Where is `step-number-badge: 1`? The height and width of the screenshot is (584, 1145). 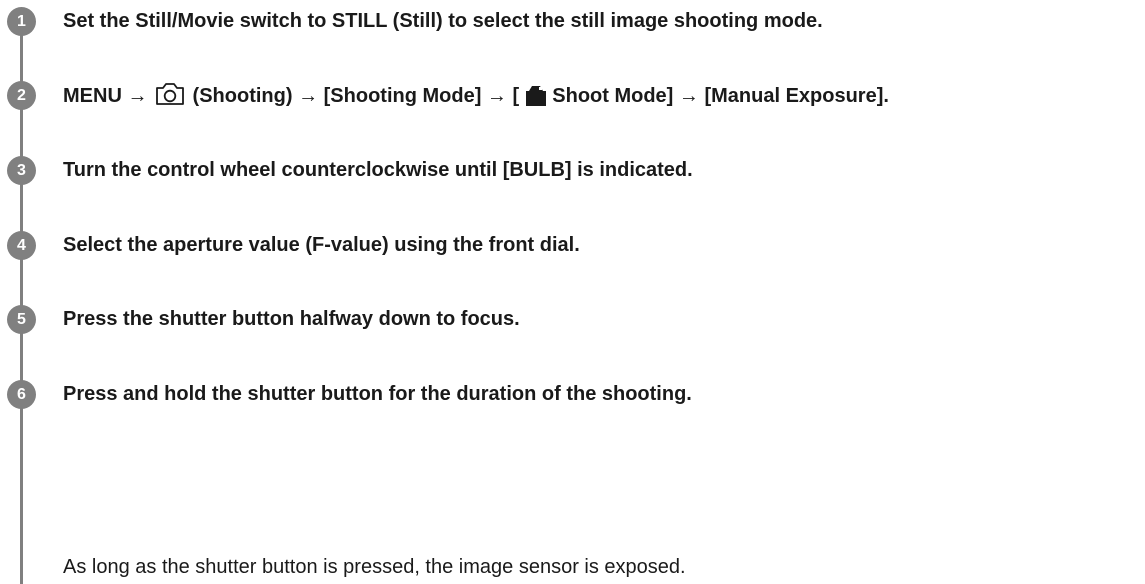
step-number-badge: 1 is located at coordinates (21, 21).